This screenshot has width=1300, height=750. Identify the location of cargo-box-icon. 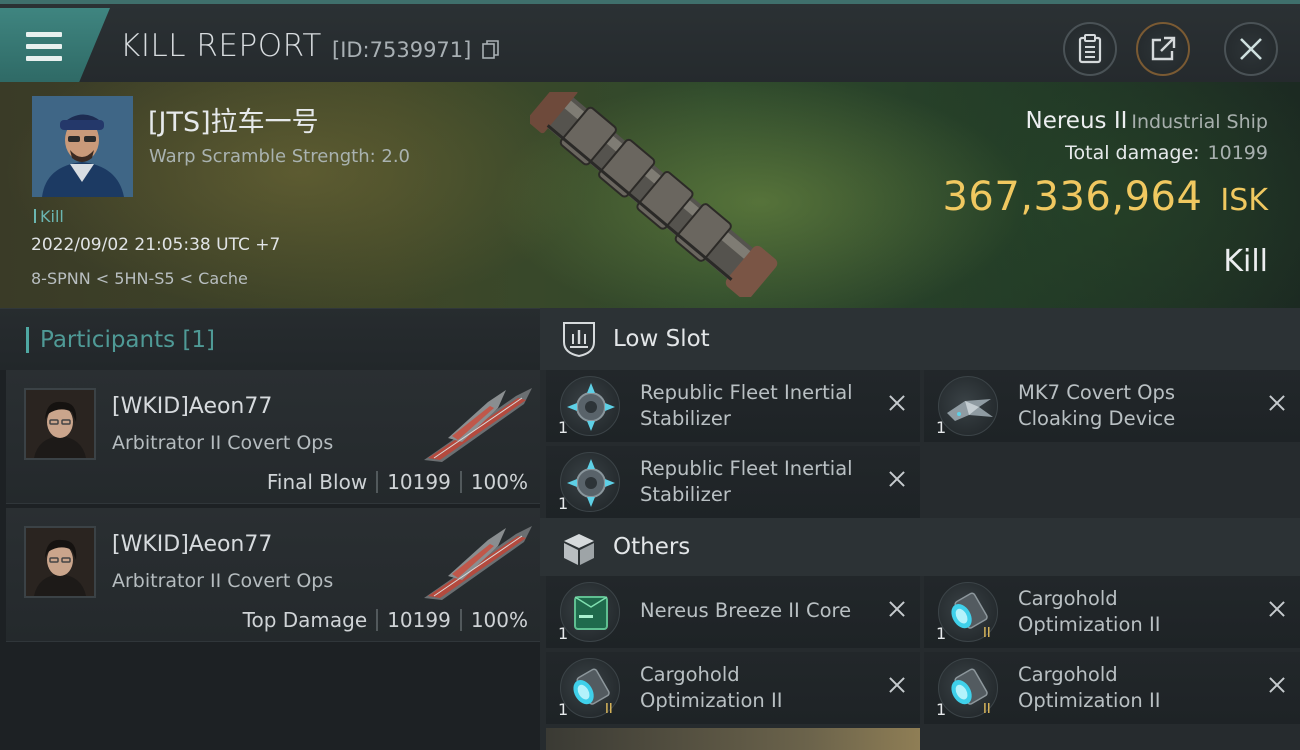
(579, 549).